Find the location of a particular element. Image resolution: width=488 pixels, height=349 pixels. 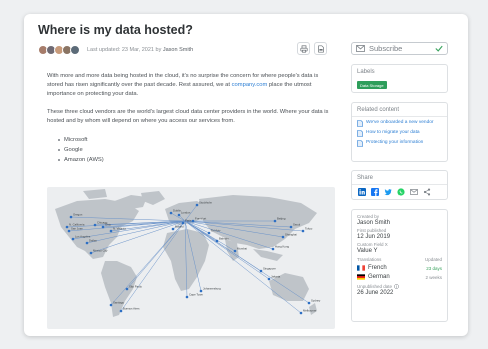

last-updated-label: Last updated: is located at coordinates (104, 50).